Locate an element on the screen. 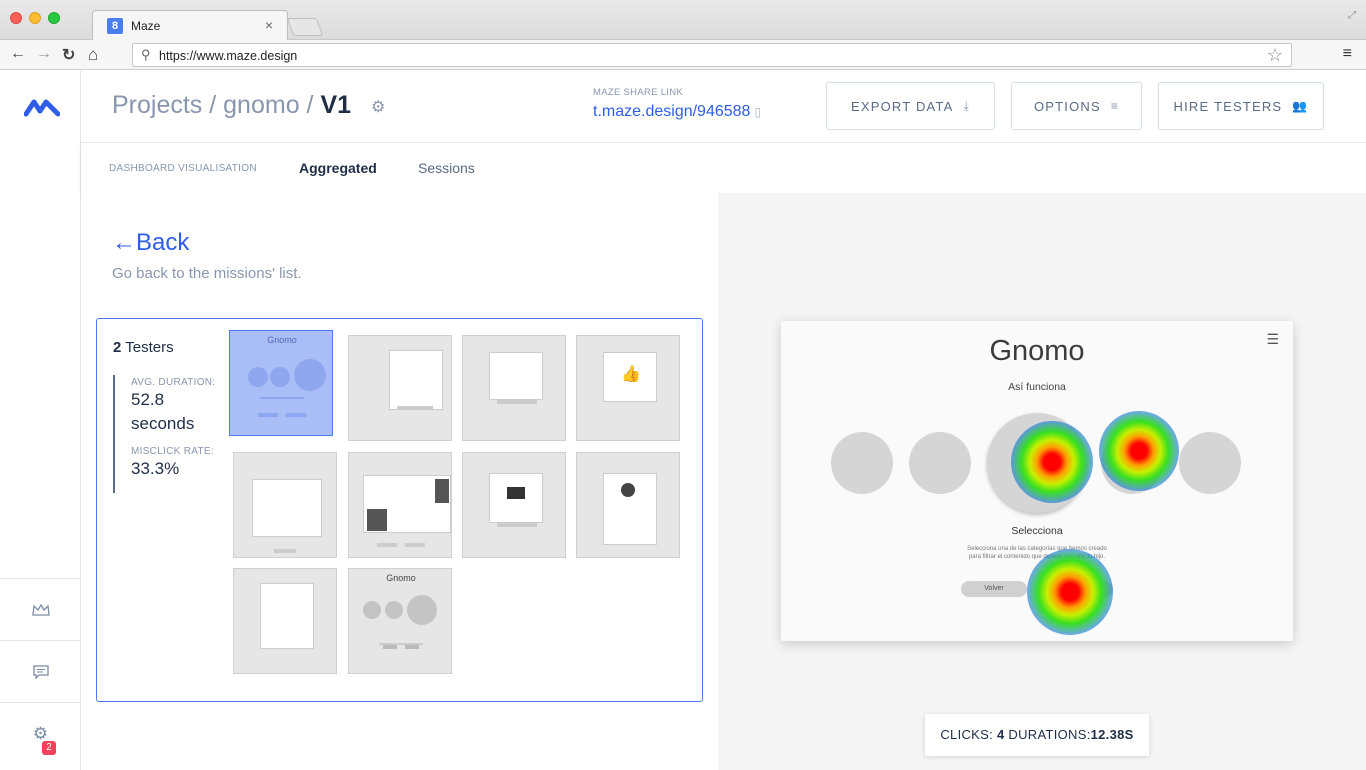  misclick-rate-value: 33.3% is located at coordinates (155, 468).